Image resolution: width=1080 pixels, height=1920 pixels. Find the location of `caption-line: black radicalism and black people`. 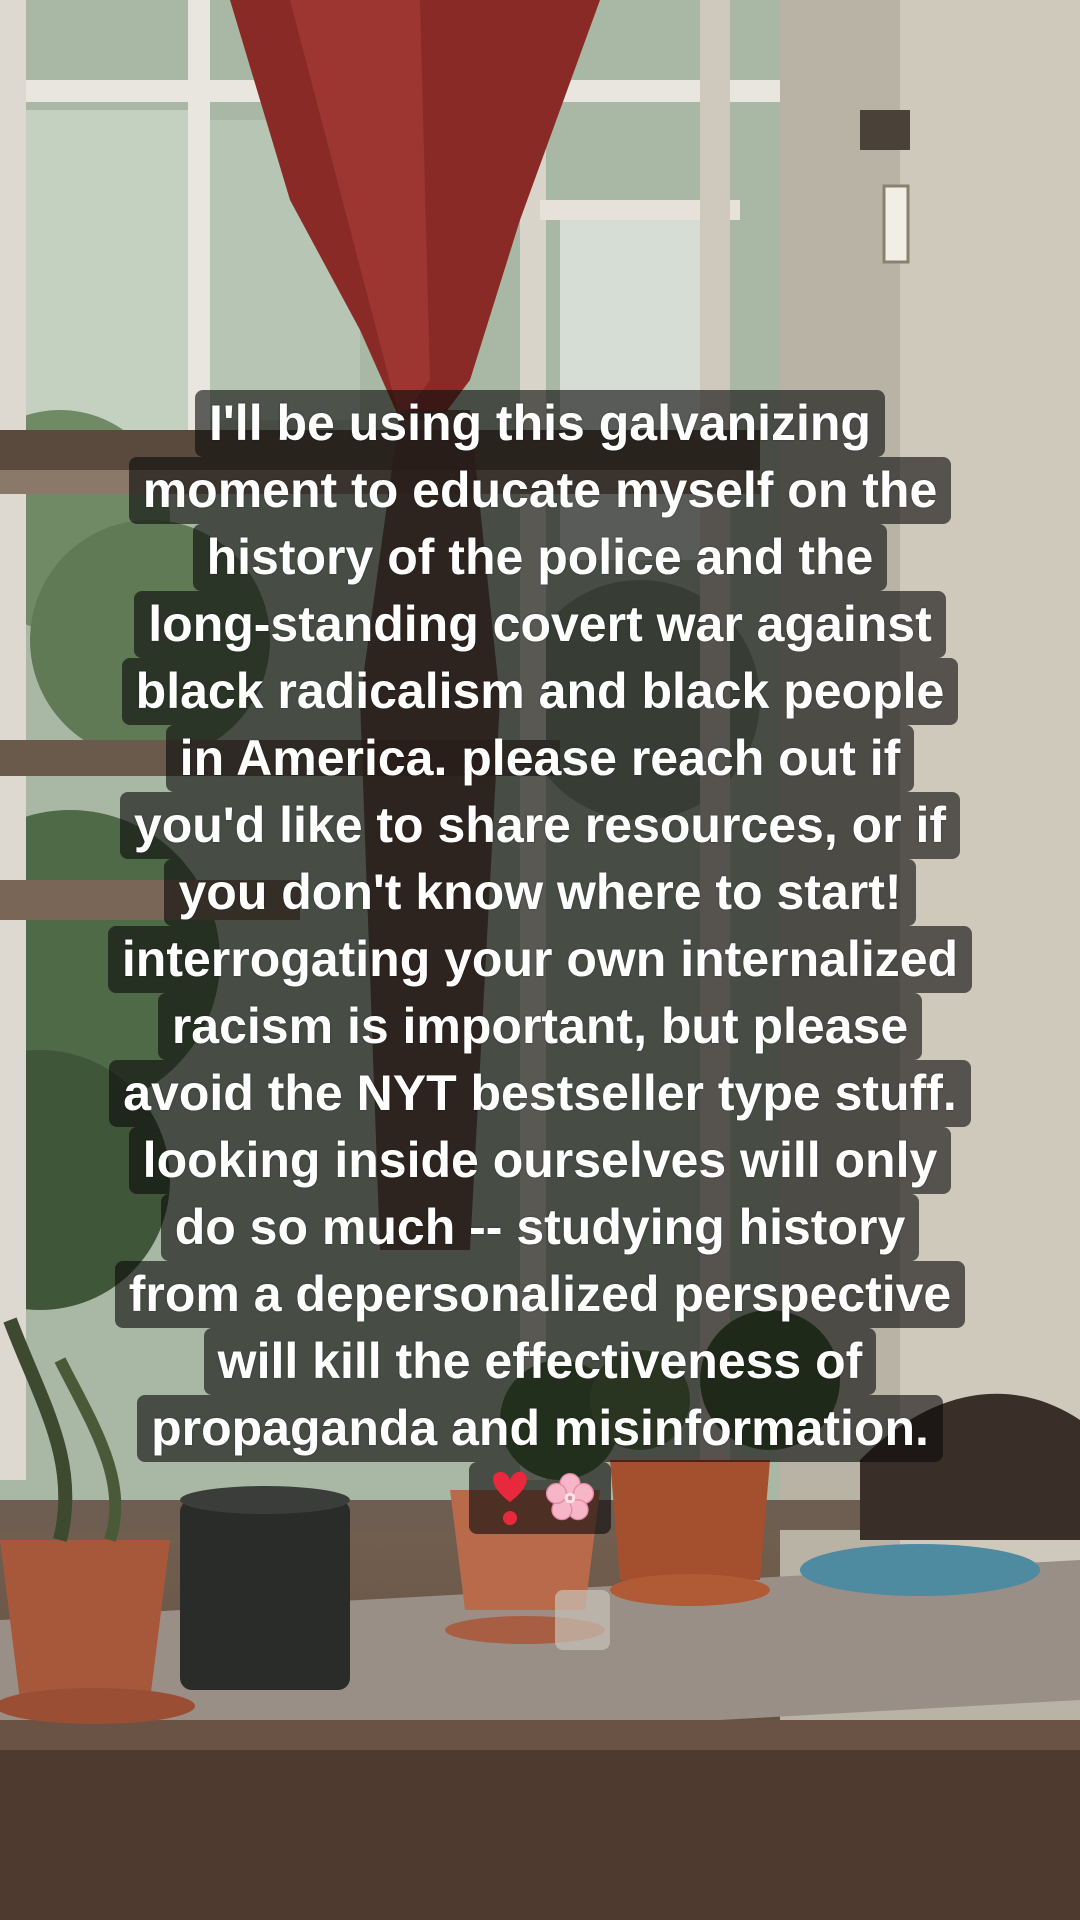

caption-line: black radicalism and black people is located at coordinates (540, 691).